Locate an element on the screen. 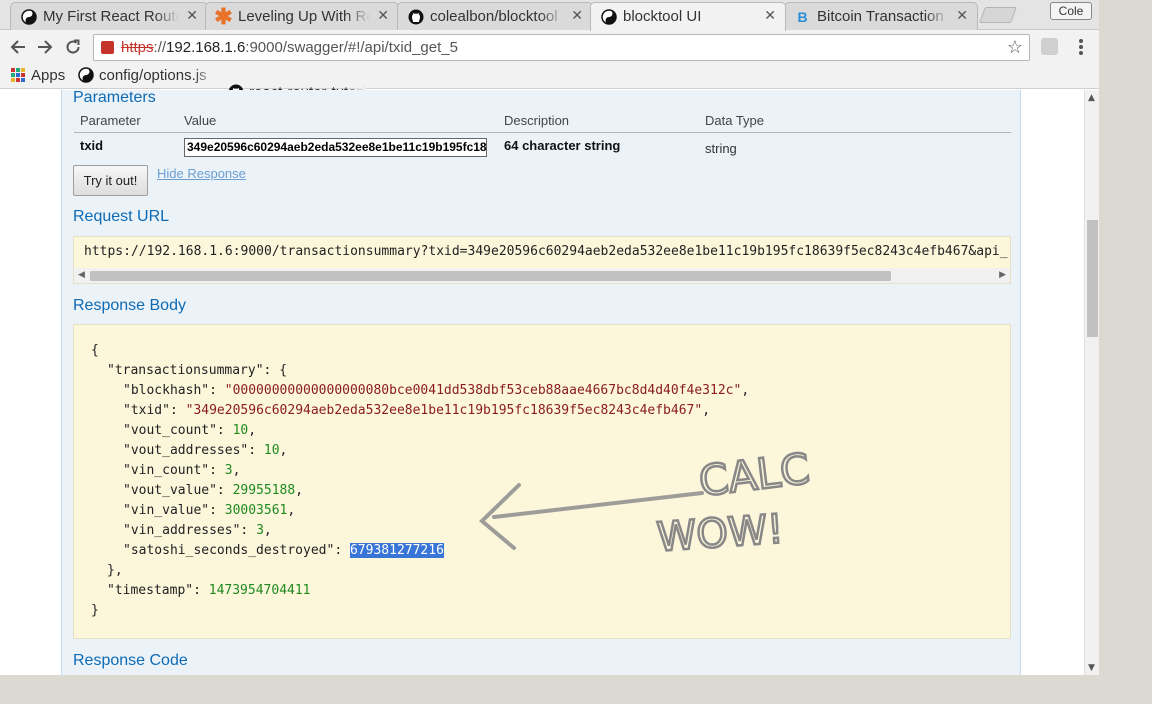 This screenshot has width=1152, height=704. star-icon: ☆ is located at coordinates (1015, 47).